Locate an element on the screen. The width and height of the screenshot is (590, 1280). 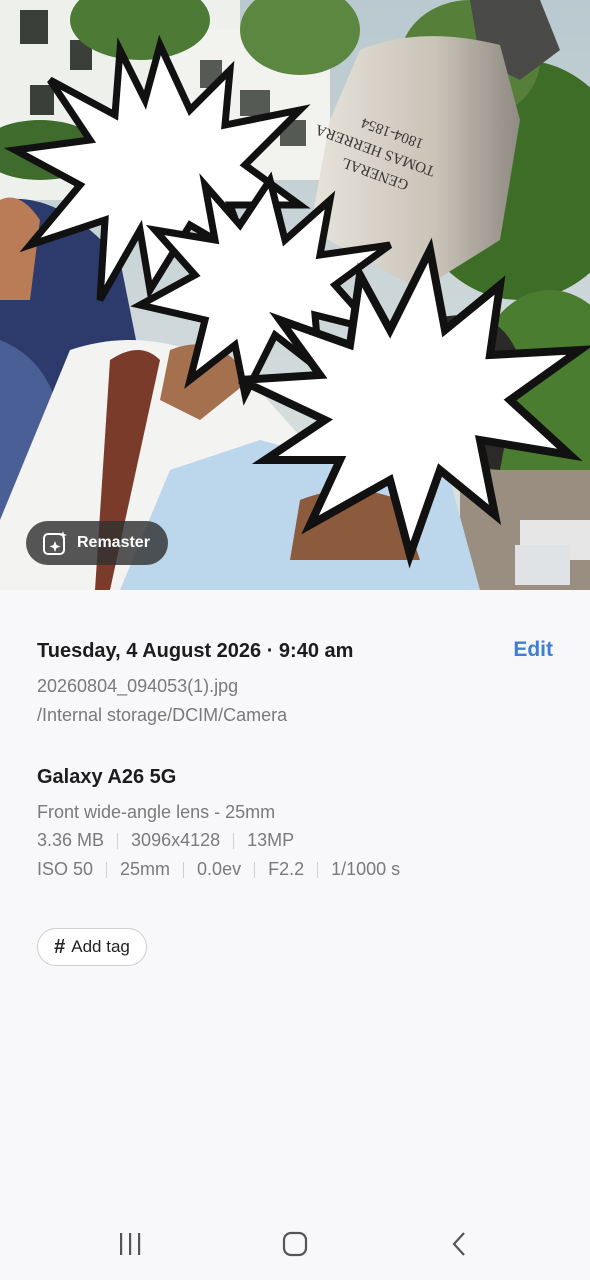
back-icon is located at coordinates (458, 1244).